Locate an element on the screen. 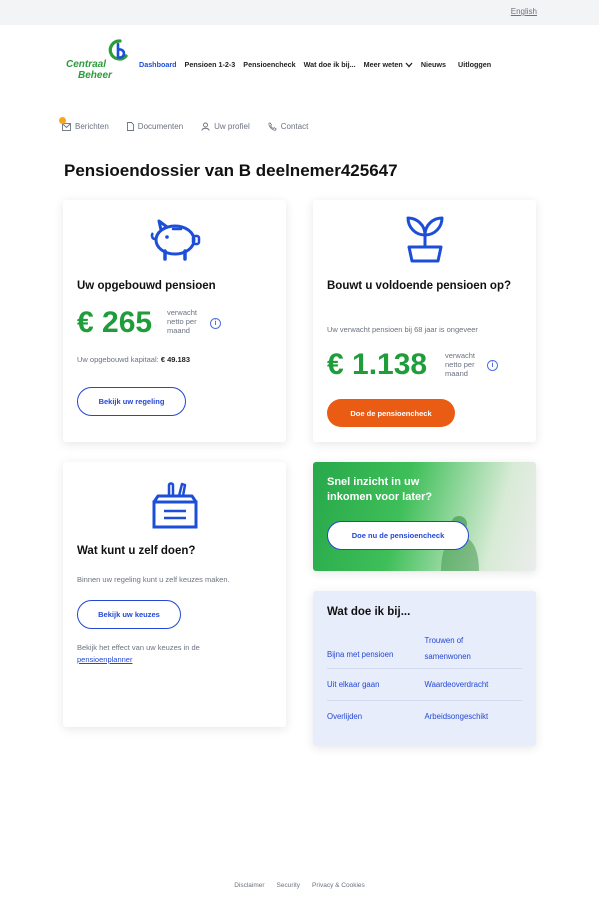 The image size is (599, 900). pension-check-amount-note: verwacht netto per maand is located at coordinates (460, 364).